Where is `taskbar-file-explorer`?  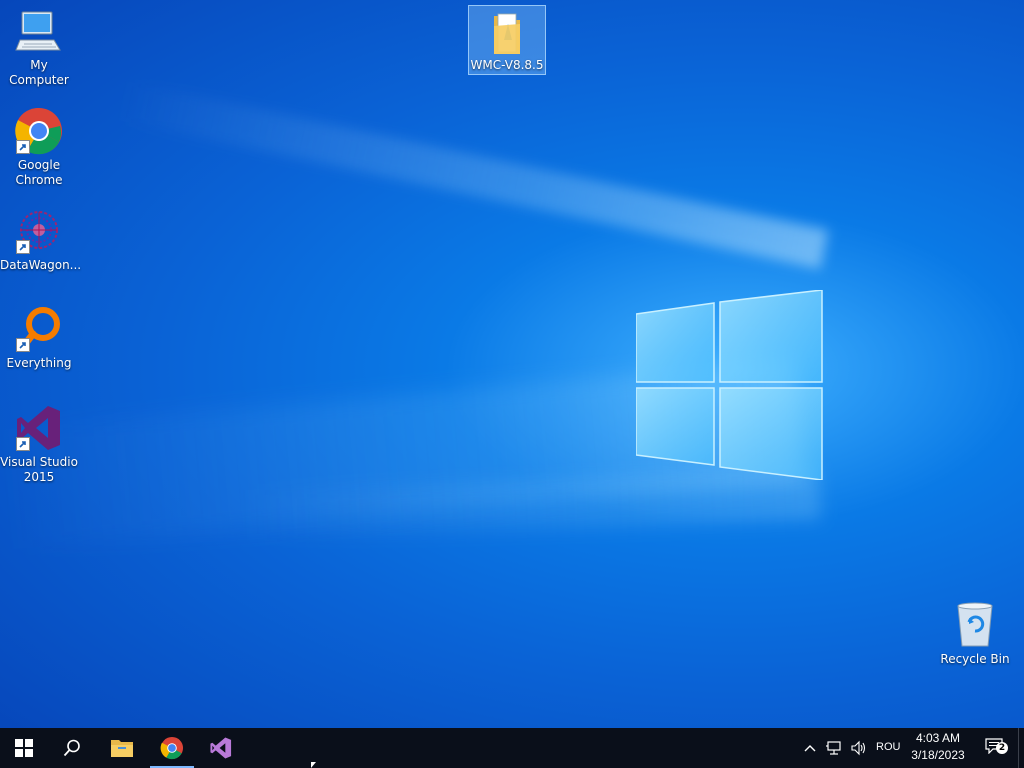 taskbar-file-explorer is located at coordinates (122, 748).